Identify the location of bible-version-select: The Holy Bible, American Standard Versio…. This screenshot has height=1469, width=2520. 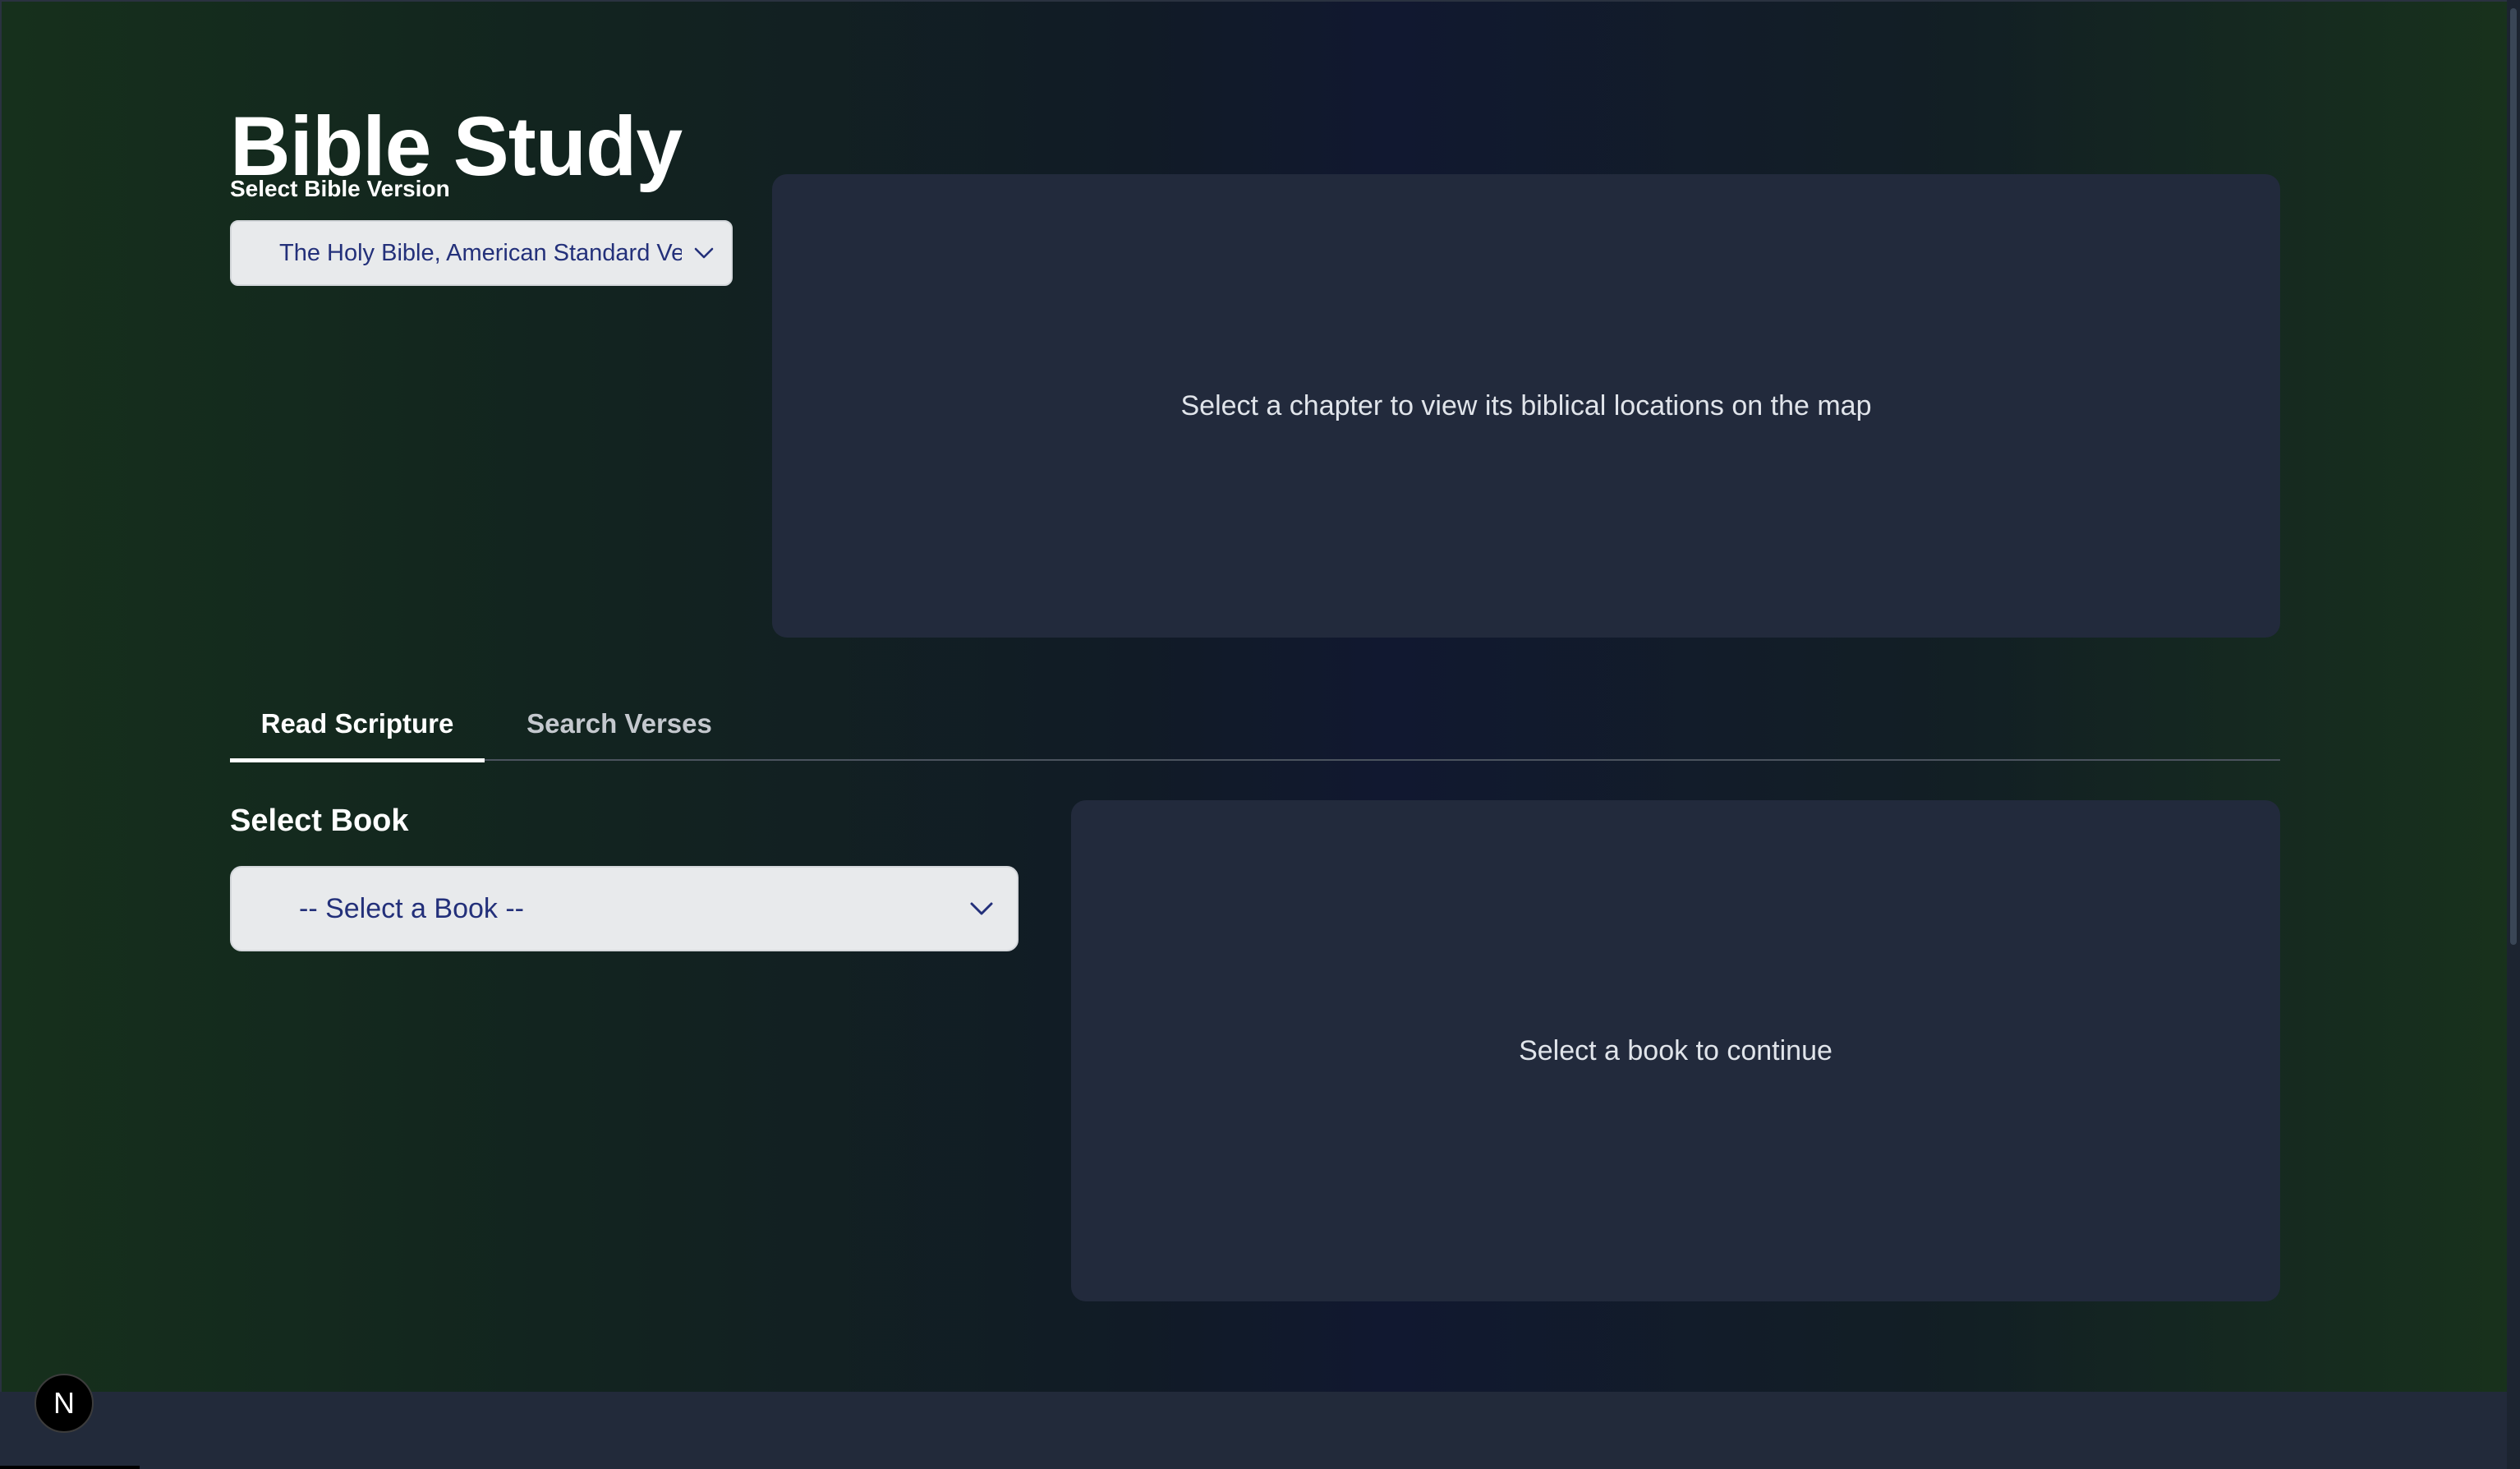
(481, 253).